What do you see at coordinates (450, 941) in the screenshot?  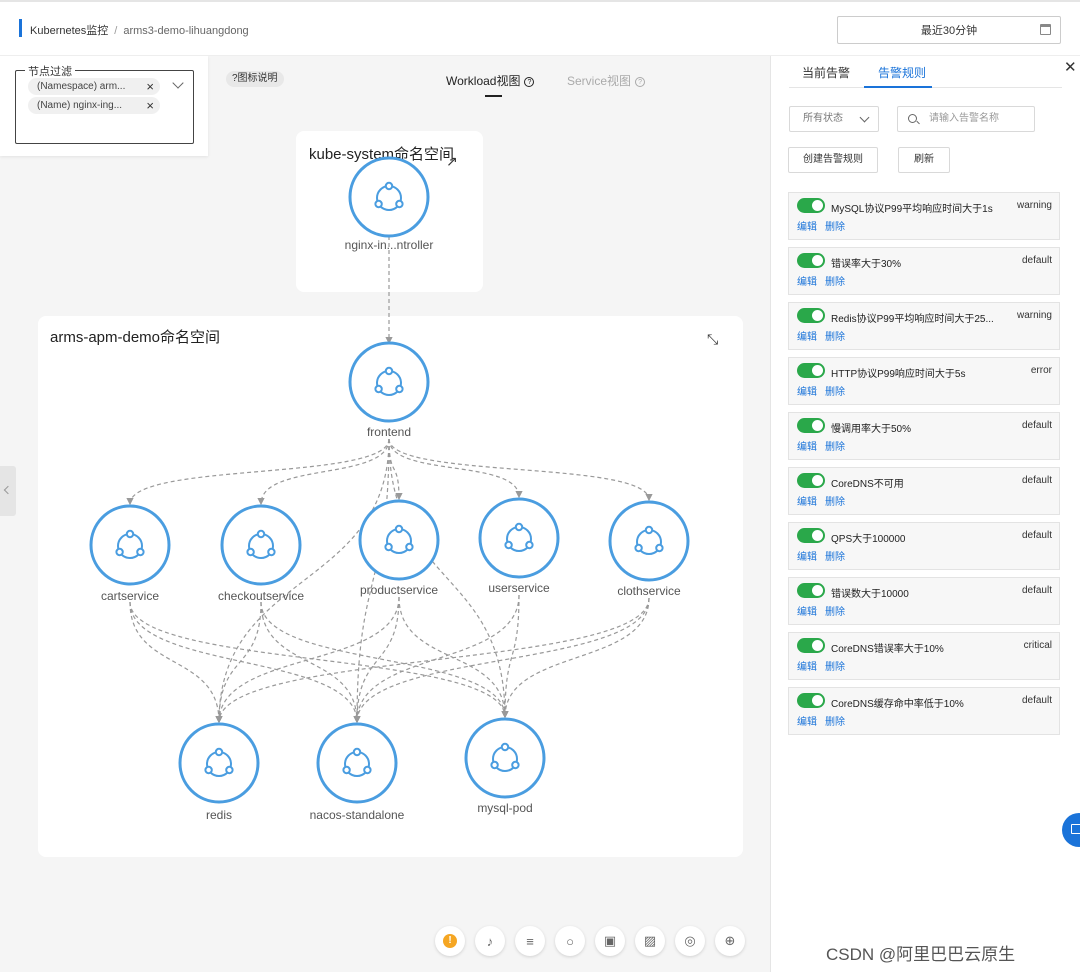 I see `alert-icon: !` at bounding box center [450, 941].